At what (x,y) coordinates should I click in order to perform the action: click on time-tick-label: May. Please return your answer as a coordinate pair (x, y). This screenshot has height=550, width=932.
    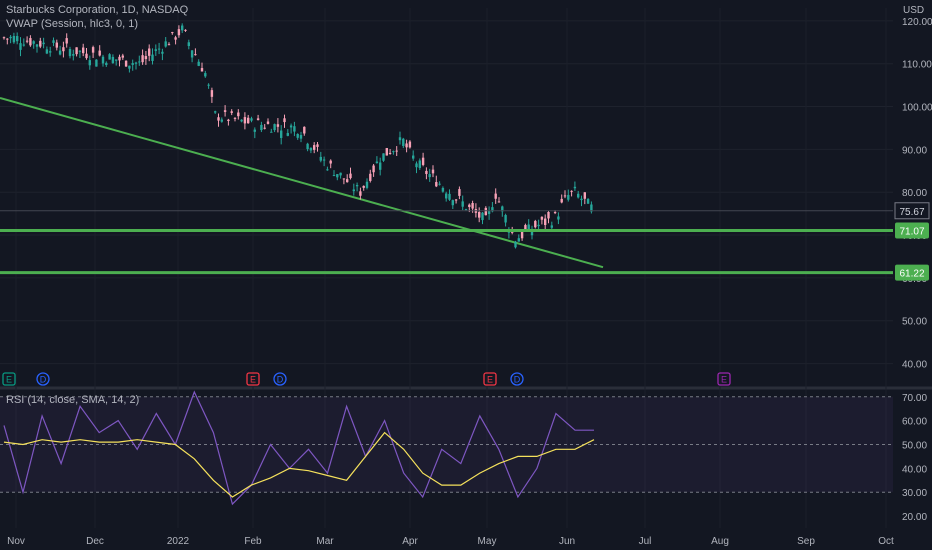
    Looking at the image, I should click on (487, 541).